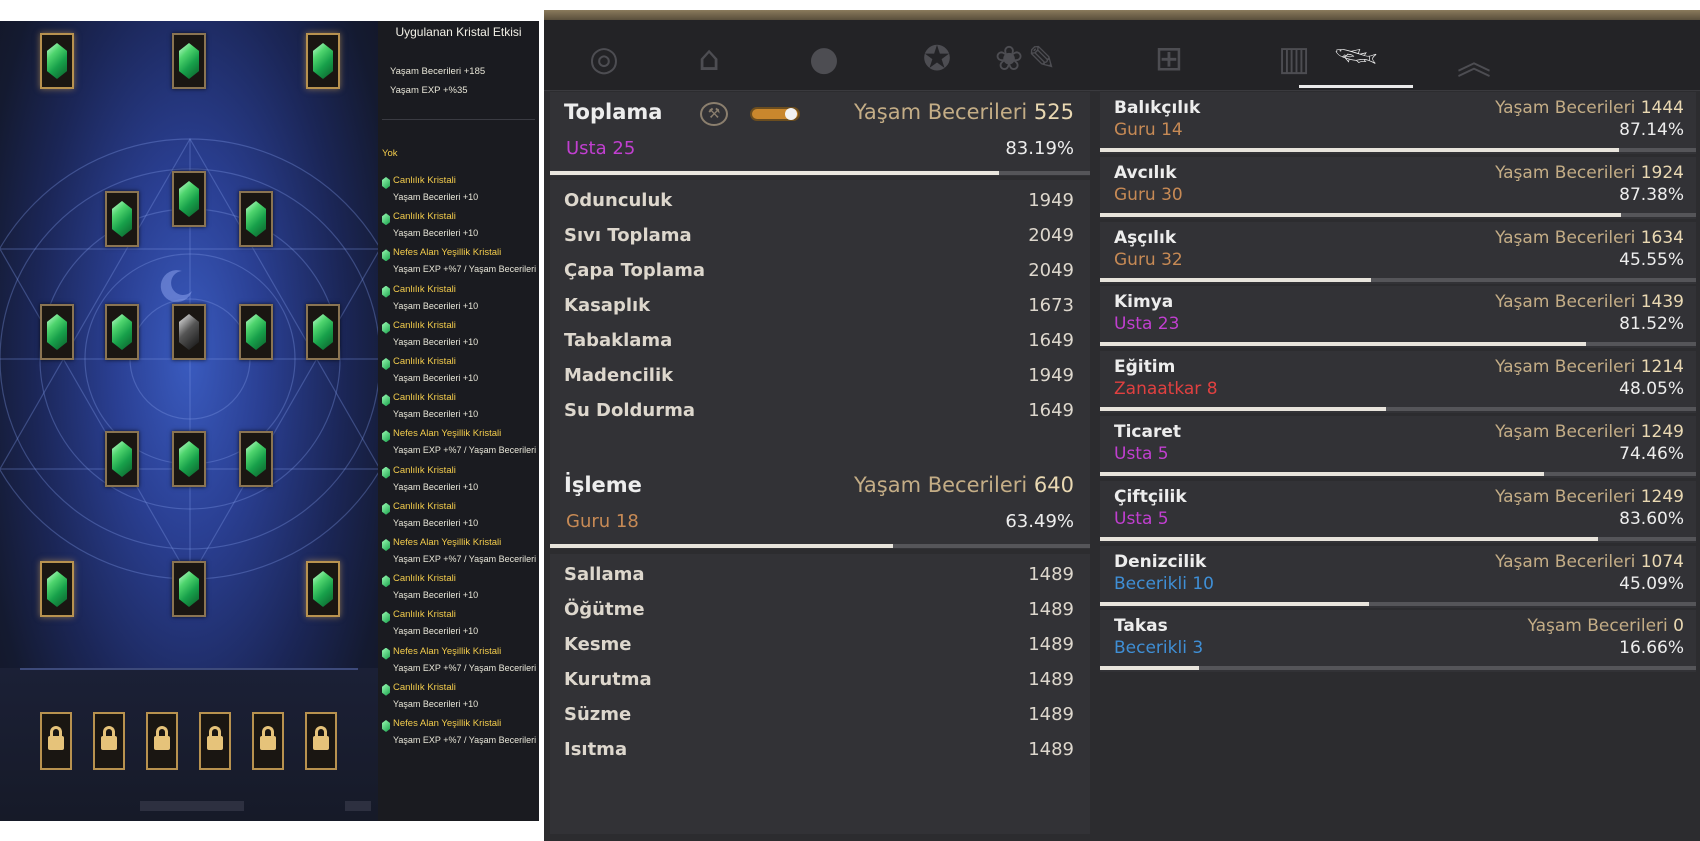 The height and width of the screenshot is (841, 1700). Describe the element at coordinates (819, 203) in the screenshot. I see `subskill-row: Odunculuk 1949` at that location.